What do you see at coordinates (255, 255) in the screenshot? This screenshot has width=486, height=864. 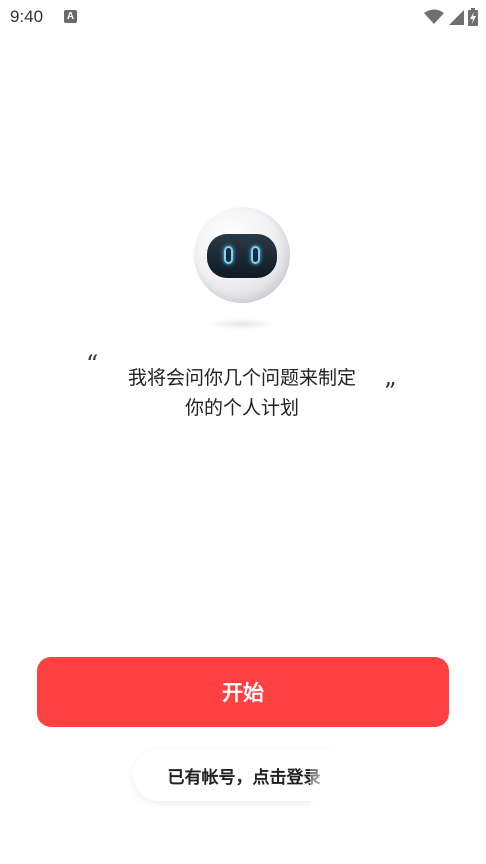 I see `robot-right-eye` at bounding box center [255, 255].